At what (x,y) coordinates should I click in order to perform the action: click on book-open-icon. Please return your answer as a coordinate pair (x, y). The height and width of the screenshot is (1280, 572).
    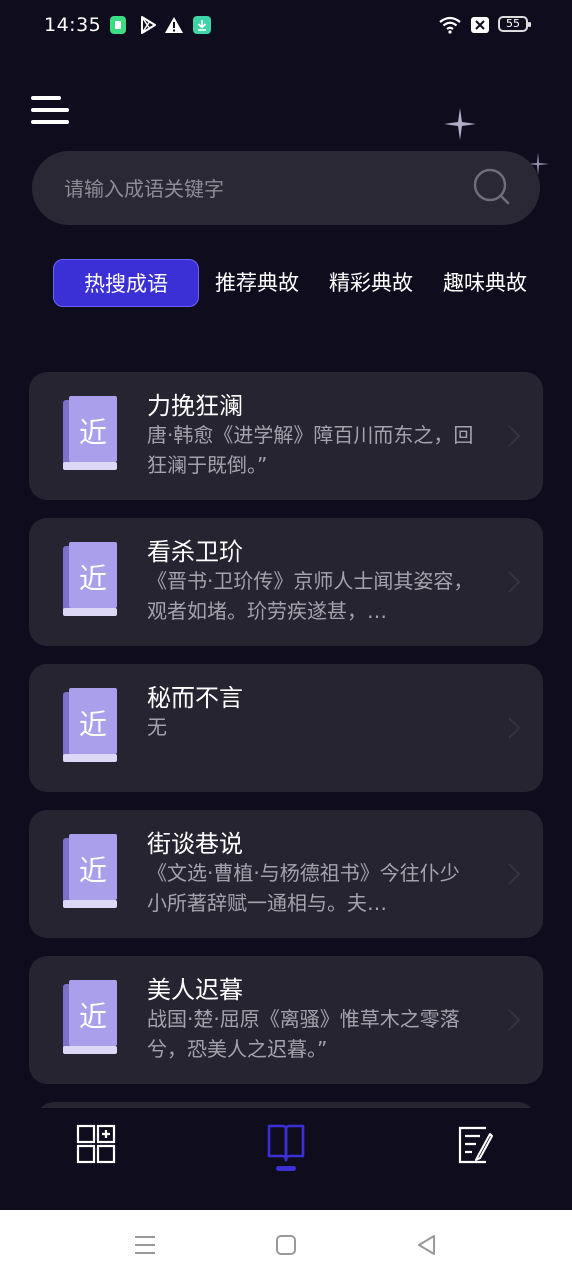
    Looking at the image, I should click on (286, 1145).